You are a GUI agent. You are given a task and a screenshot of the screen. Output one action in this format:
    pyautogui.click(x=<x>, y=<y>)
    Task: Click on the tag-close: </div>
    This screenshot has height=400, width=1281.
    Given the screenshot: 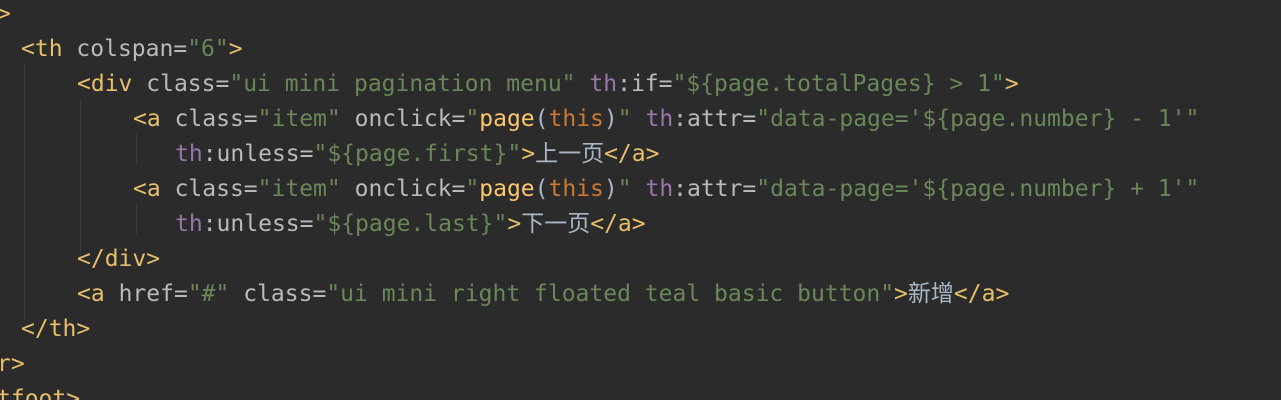 What is the action you would take?
    pyautogui.click(x=119, y=259)
    